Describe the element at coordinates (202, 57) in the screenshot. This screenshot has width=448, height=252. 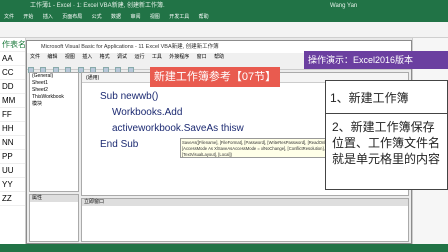
I see `menu-window: 窗口` at that location.